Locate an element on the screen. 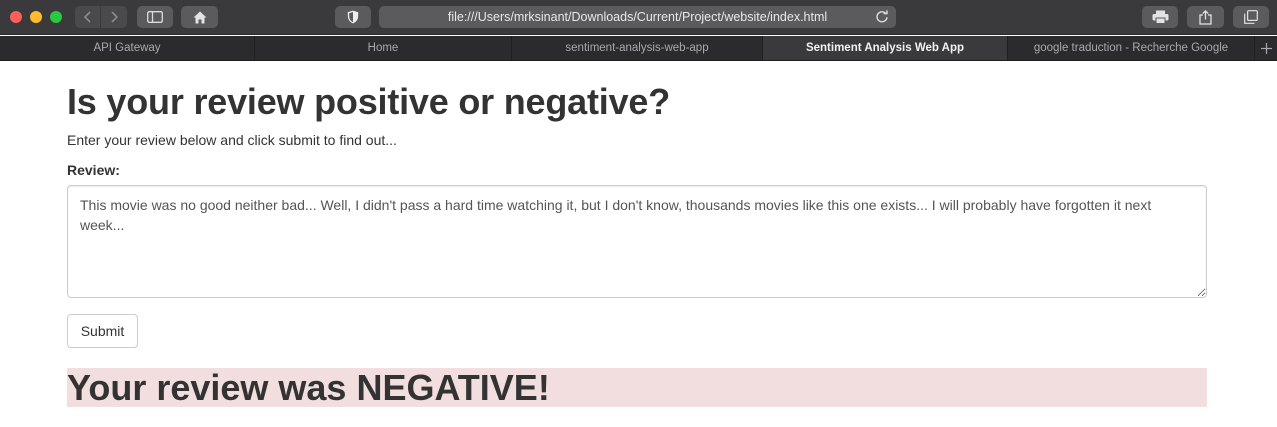 The height and width of the screenshot is (427, 1277). back-button is located at coordinates (88, 17).